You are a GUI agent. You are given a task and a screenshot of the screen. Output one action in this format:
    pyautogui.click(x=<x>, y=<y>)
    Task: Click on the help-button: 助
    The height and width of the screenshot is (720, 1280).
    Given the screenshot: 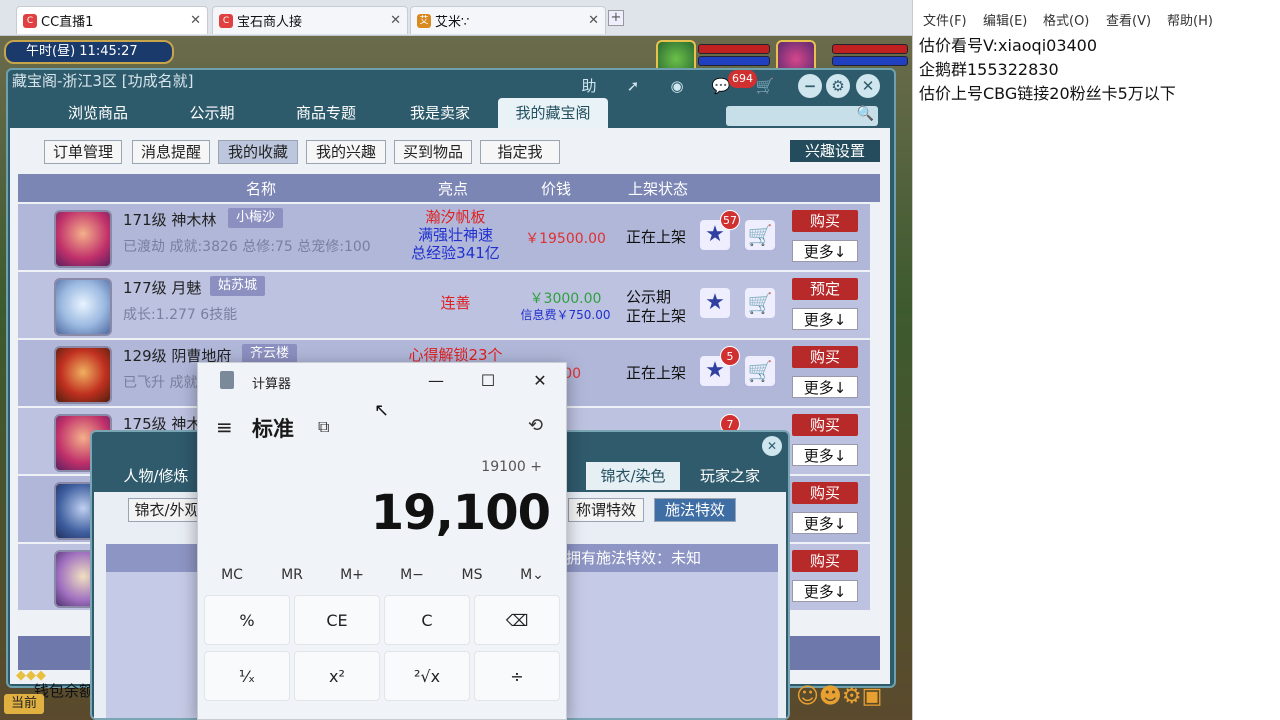 What is the action you would take?
    pyautogui.click(x=589, y=86)
    